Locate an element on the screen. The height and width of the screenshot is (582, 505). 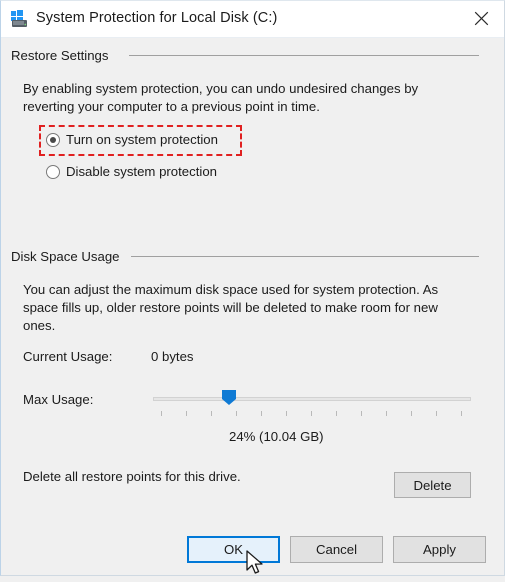
max-usage-value-text: 24% (10.04 GB) is located at coordinates (276, 436).